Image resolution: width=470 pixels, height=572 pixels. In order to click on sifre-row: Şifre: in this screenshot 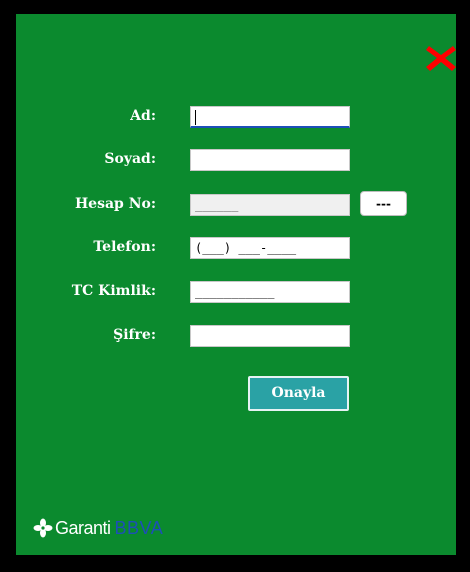, I will do `click(236, 337)`.